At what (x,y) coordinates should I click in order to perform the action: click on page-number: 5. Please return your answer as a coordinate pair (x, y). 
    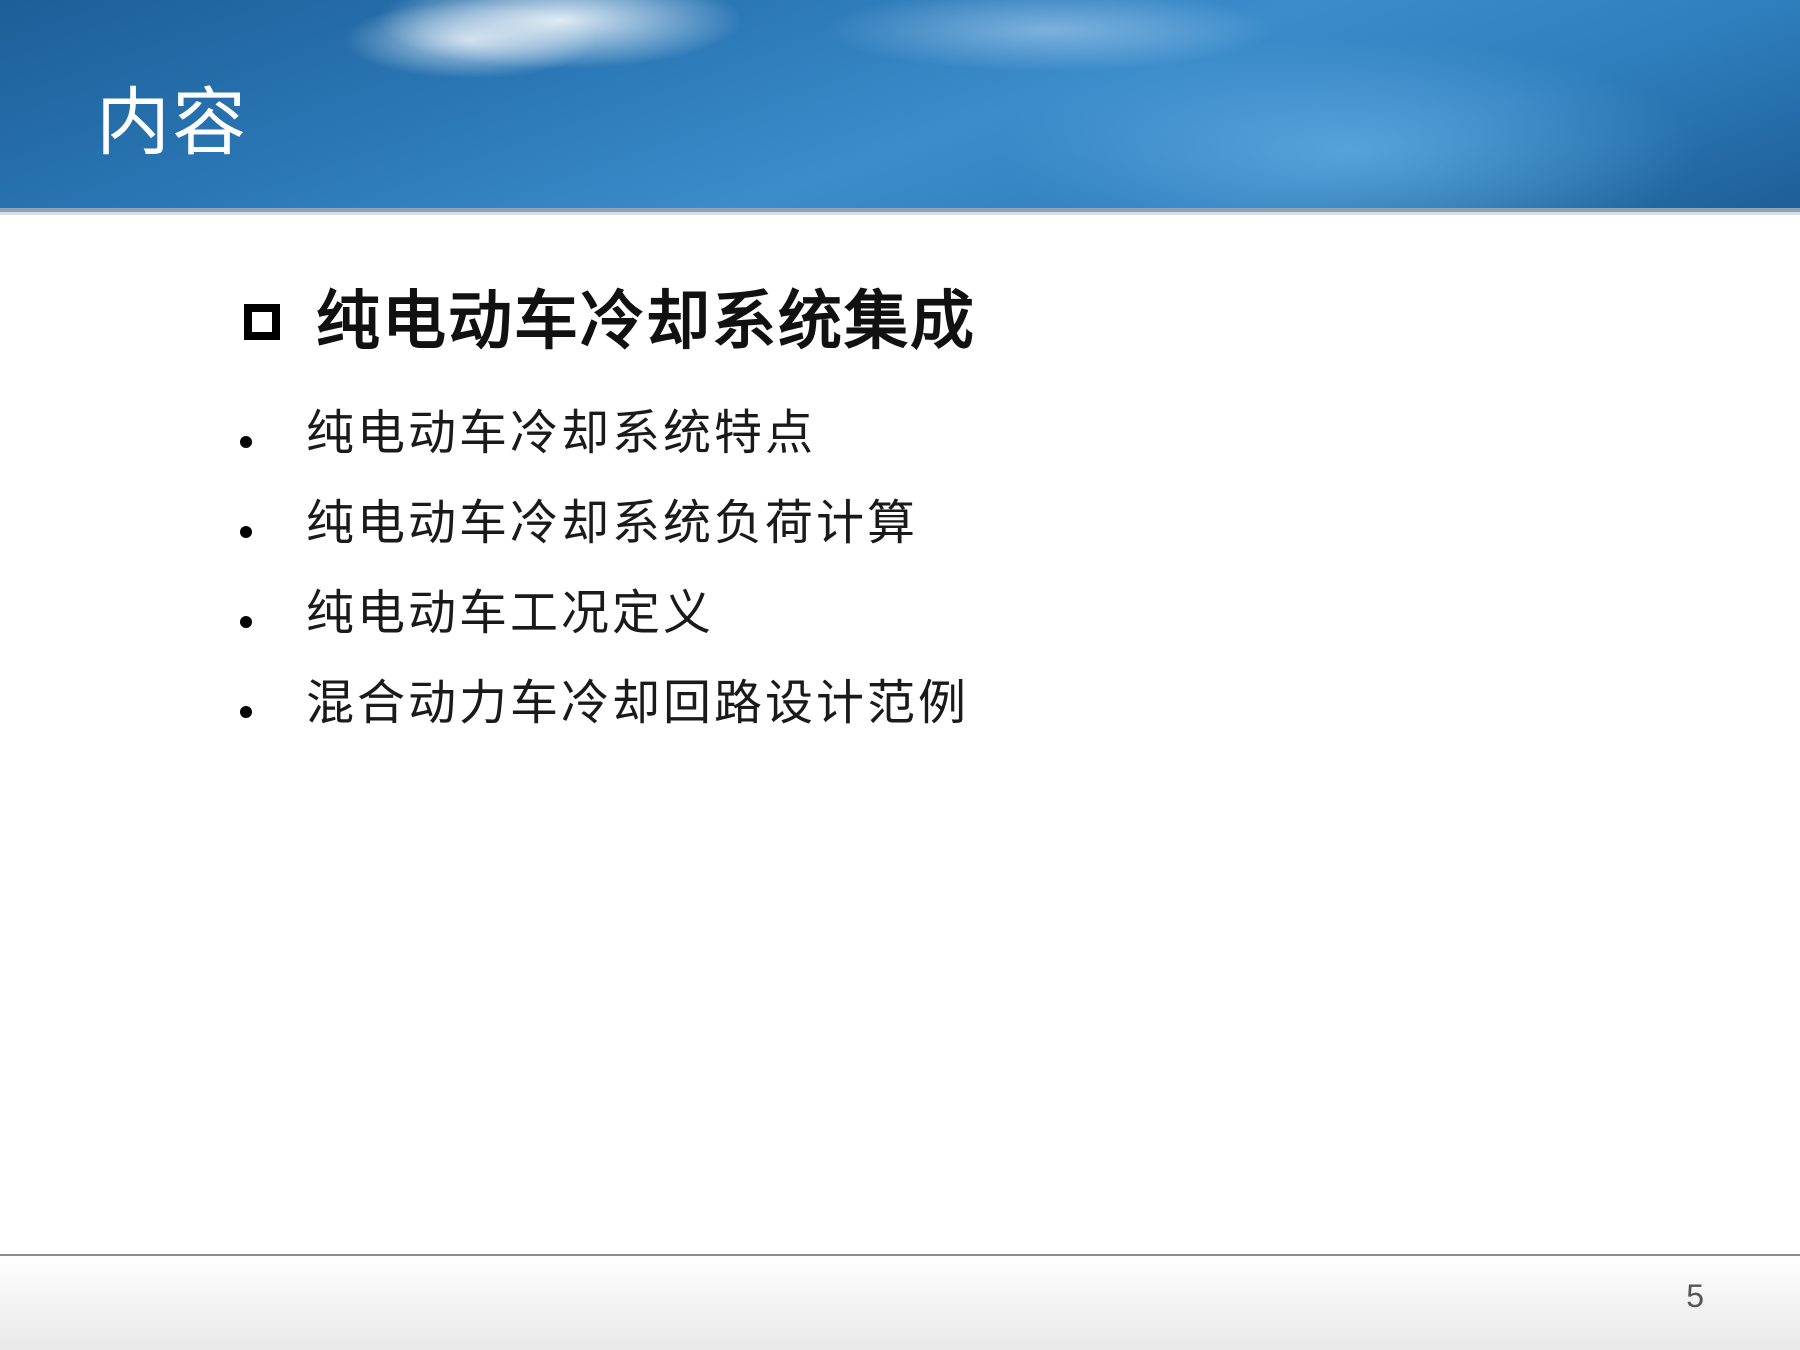
    Looking at the image, I should click on (1695, 1296).